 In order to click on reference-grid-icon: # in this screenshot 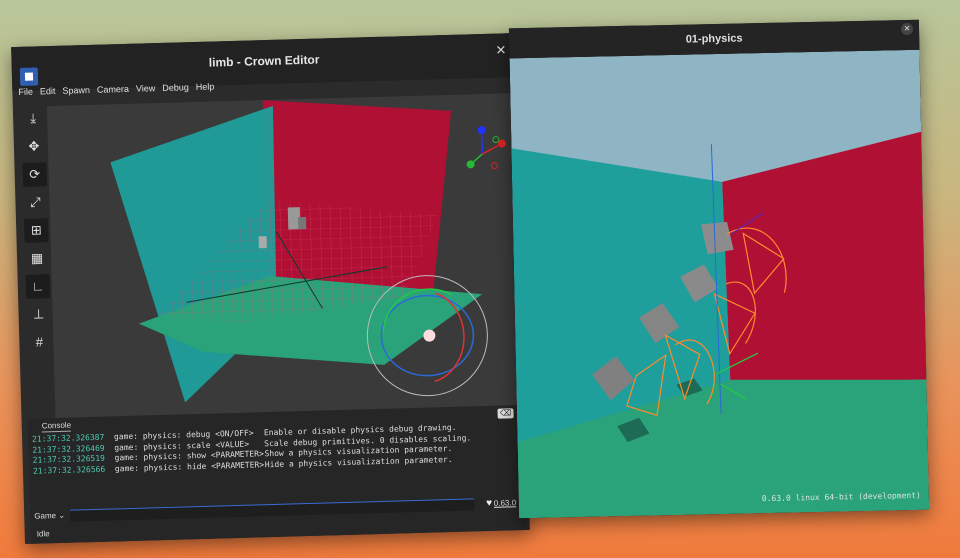, I will do `click(39, 342)`.